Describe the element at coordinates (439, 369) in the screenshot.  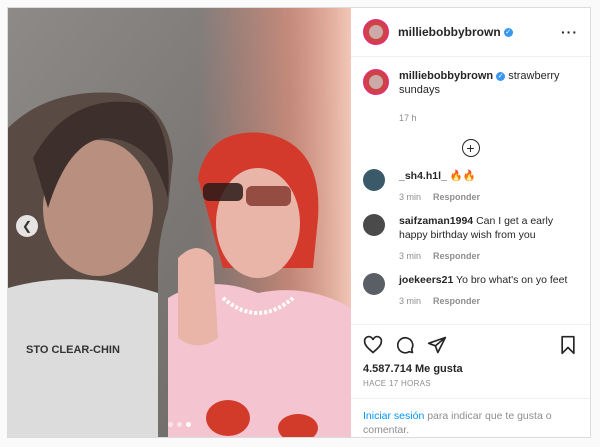
I see `likes-label: Me gusta` at that location.